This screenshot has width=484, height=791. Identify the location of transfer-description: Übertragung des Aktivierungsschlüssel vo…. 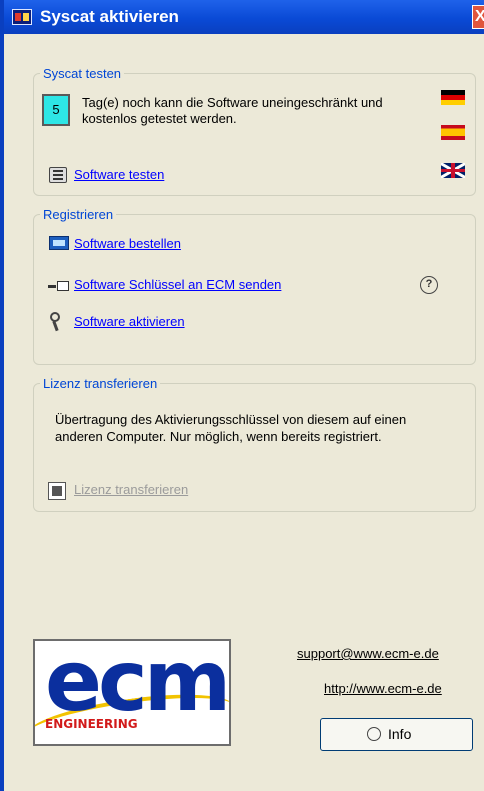
(231, 428).